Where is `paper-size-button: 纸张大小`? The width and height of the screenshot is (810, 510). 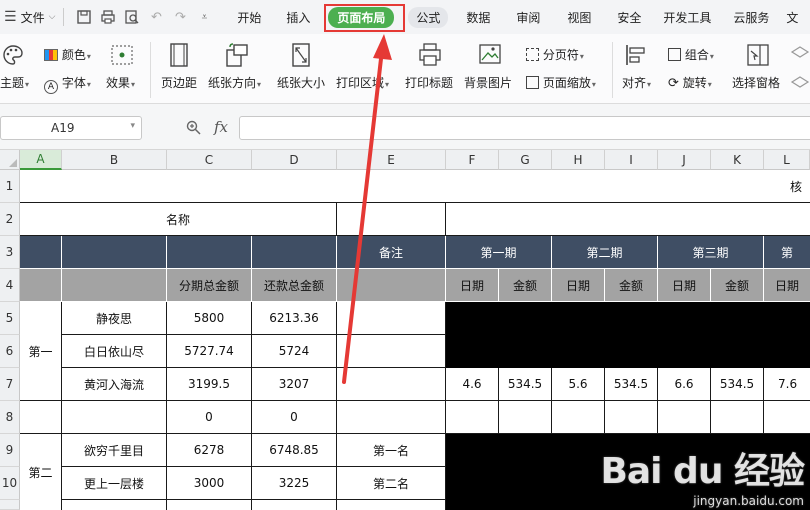 paper-size-button: 纸张大小 is located at coordinates (301, 82).